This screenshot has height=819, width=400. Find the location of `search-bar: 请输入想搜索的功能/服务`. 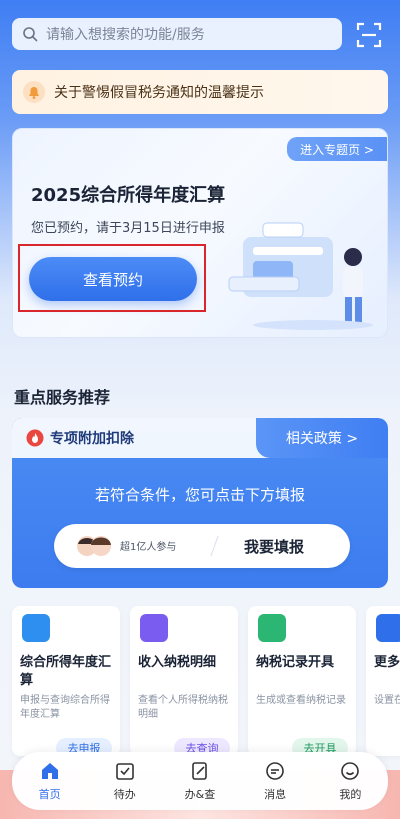

search-bar: 请输入想搜索的功能/服务 is located at coordinates (177, 34).